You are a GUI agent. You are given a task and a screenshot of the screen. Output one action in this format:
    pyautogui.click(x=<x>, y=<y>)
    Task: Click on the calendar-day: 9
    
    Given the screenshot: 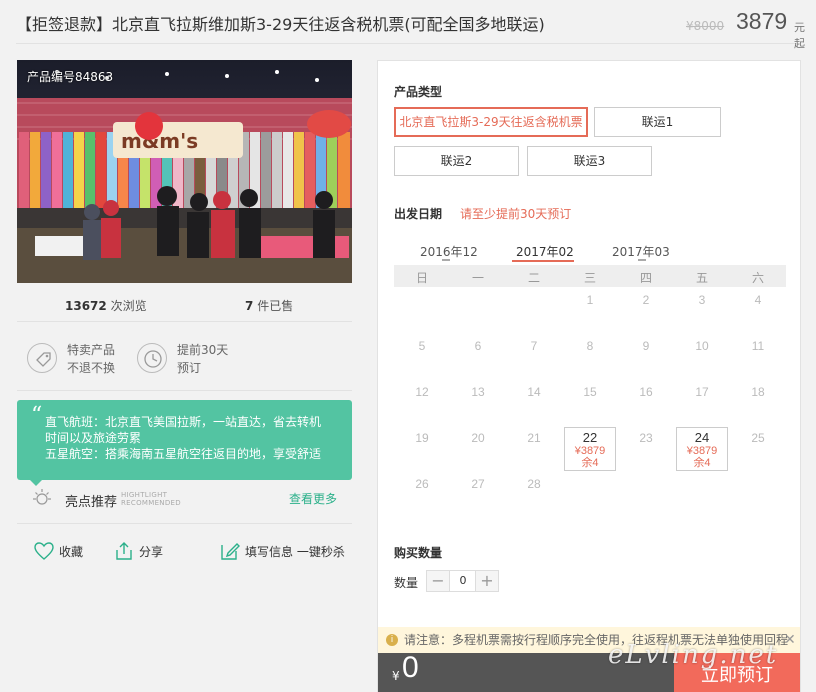 What is the action you would take?
    pyautogui.click(x=646, y=357)
    